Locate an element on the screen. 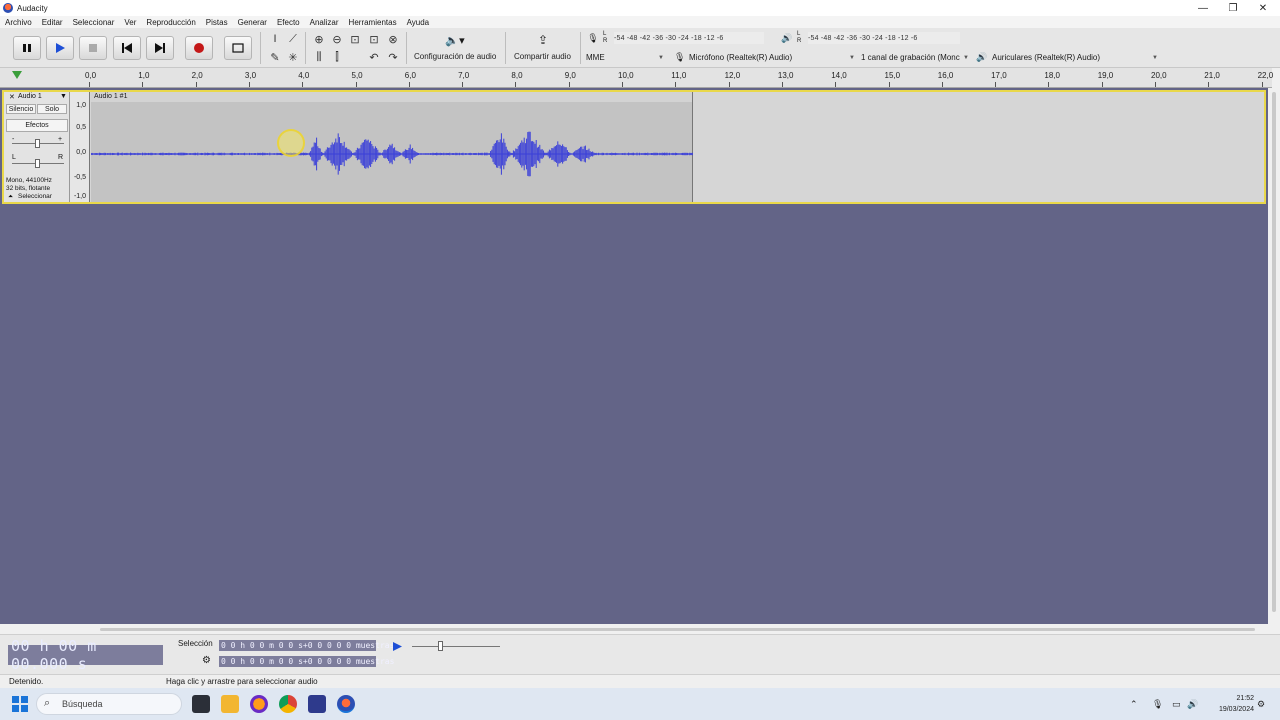  recording-device-select: Micrófono (Realtek(R) Audio) ▼ is located at coordinates (773, 57).